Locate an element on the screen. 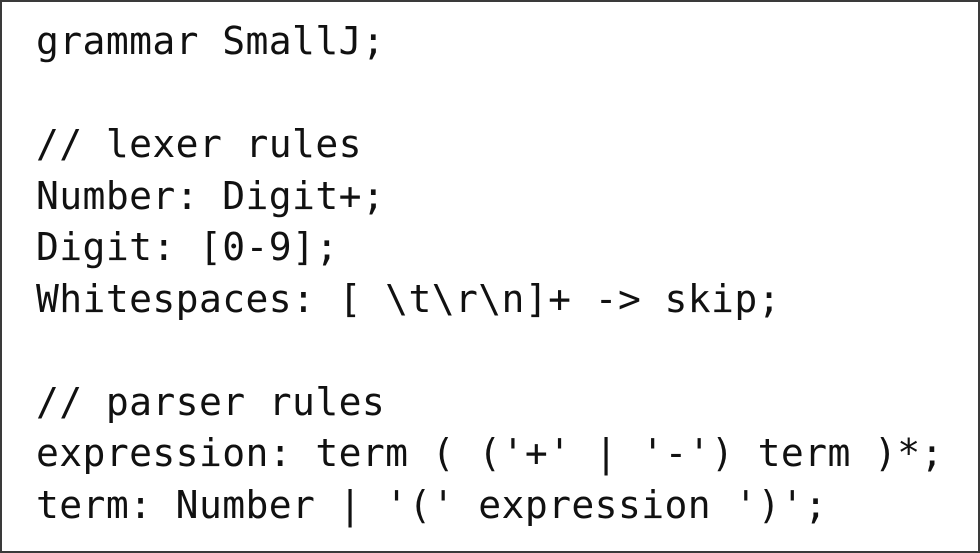 This screenshot has width=980, height=553. expression-rule-line: expression: term ( ('+' | '-') term )*; is located at coordinates (490, 453).